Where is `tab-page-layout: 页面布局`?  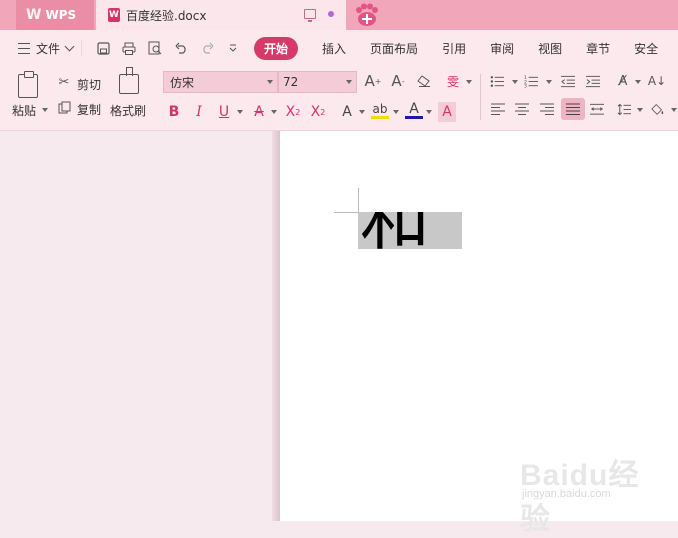
tab-page-layout: 页面布局 is located at coordinates (394, 48).